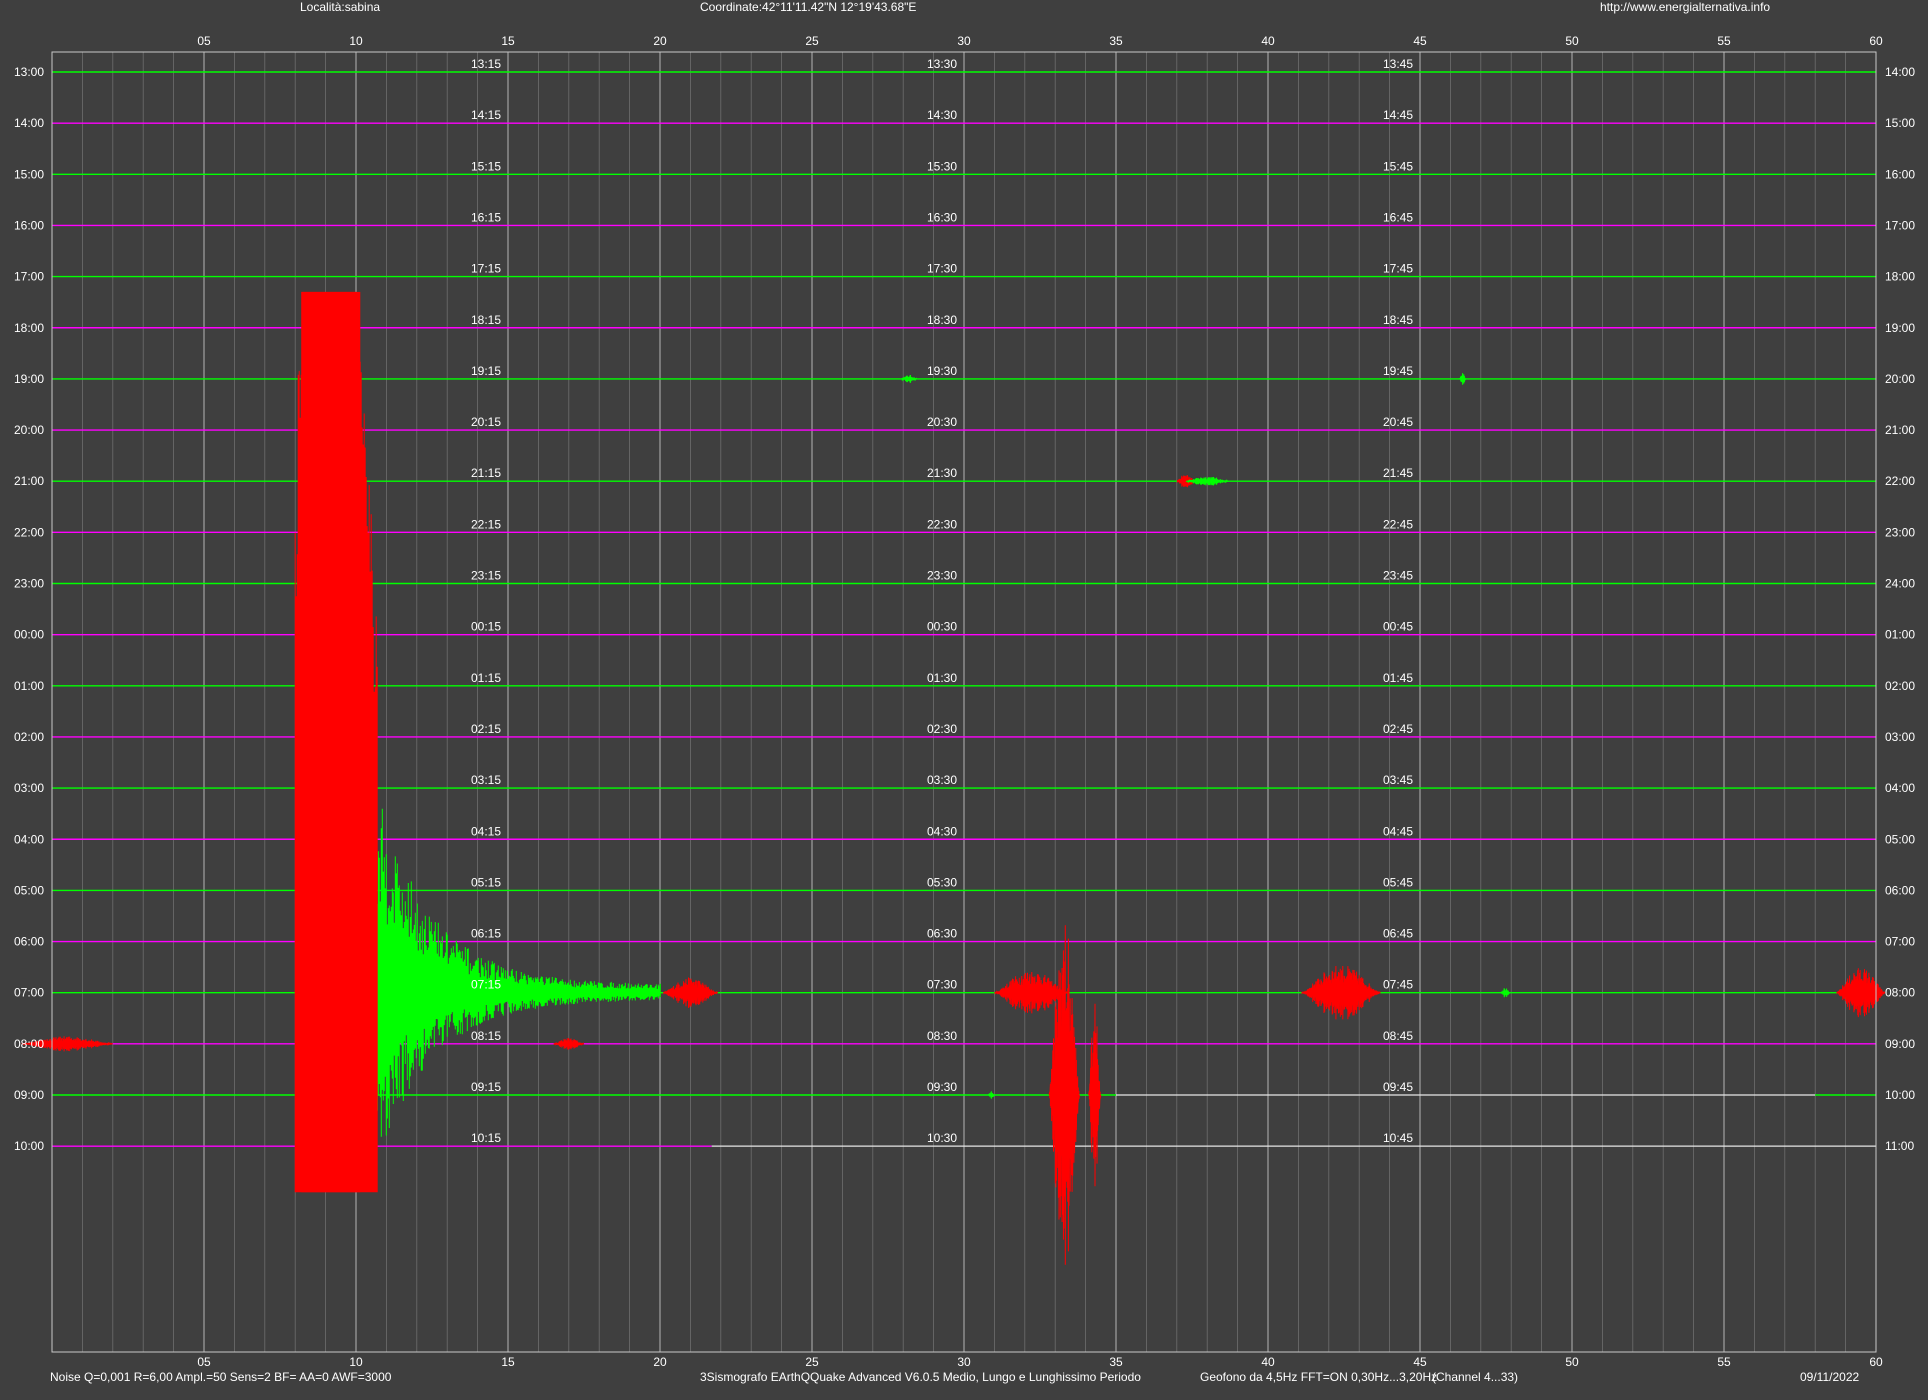  I want to click on x-tick-label-top: 10, so click(356, 41).